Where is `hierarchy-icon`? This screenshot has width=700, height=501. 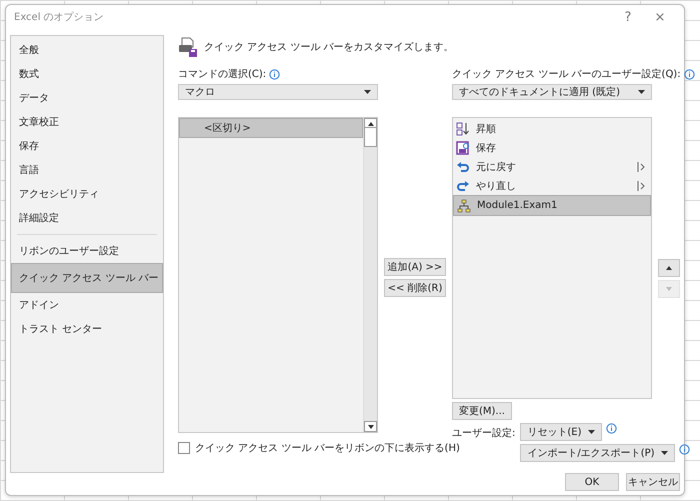 hierarchy-icon is located at coordinates (464, 205).